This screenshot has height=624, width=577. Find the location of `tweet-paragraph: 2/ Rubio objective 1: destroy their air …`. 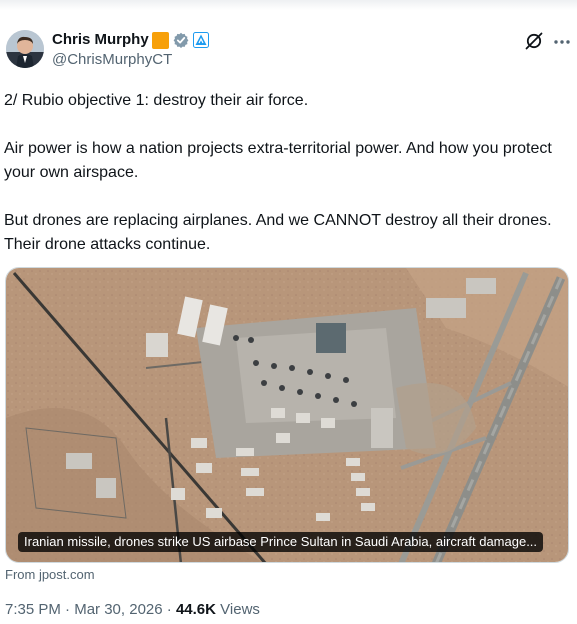

tweet-paragraph: 2/ Rubio objective 1: destroy their air … is located at coordinates (156, 100).